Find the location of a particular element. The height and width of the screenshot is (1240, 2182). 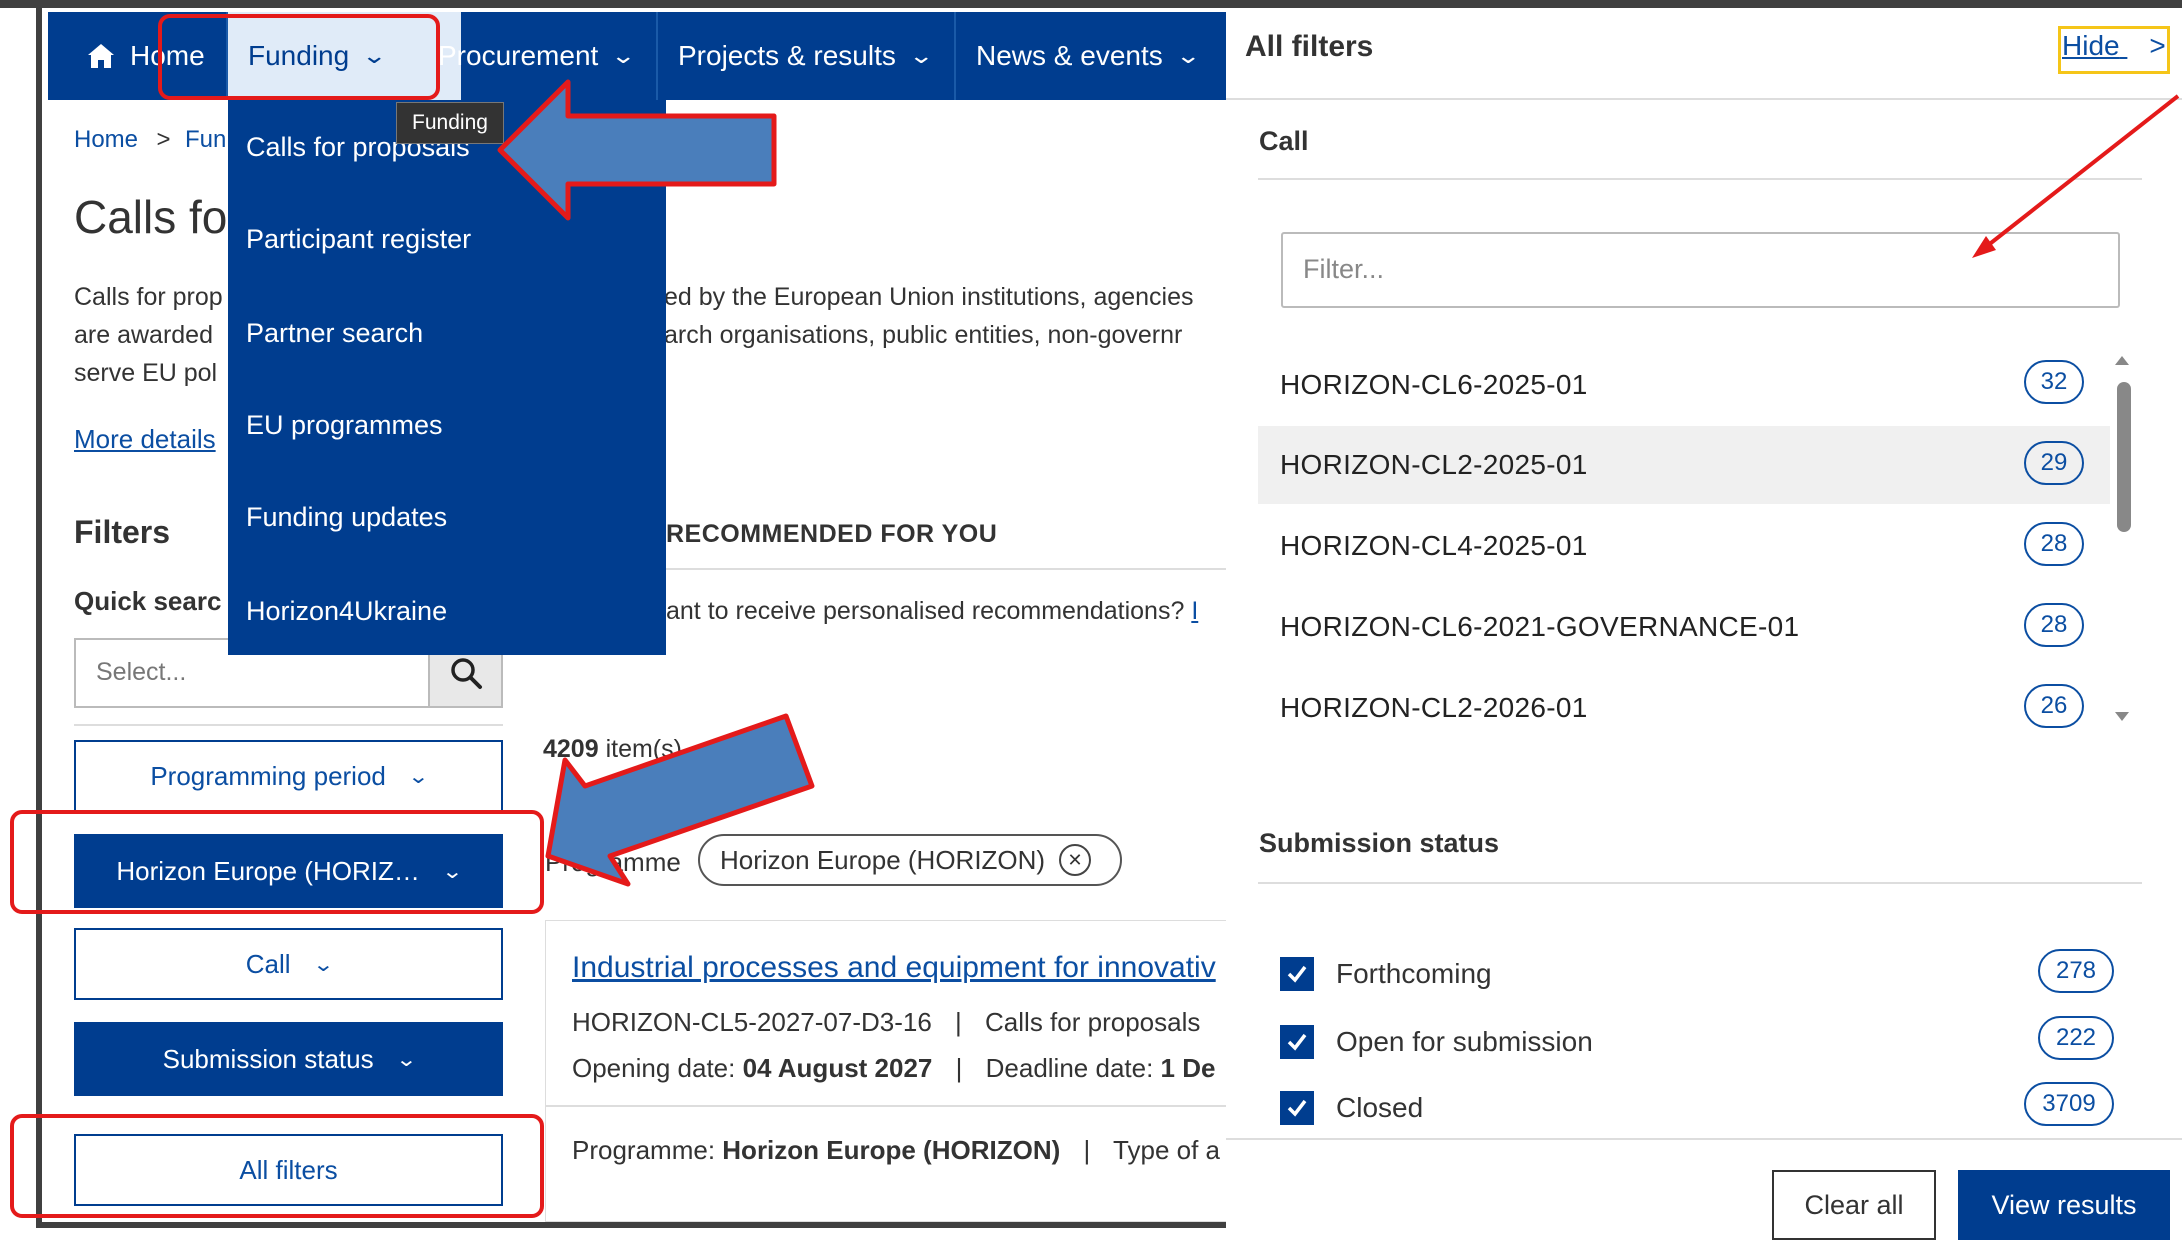

annotation-arrow-programme-icon is located at coordinates (680, 800).